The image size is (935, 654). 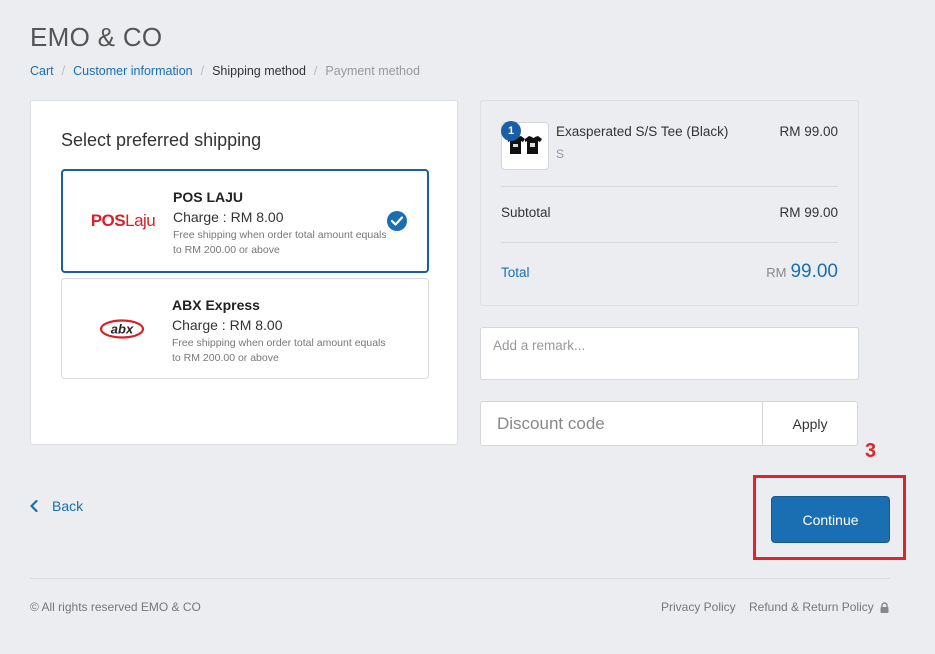 What do you see at coordinates (372, 71) in the screenshot?
I see `breadcrumb-payment-method: Payment method` at bounding box center [372, 71].